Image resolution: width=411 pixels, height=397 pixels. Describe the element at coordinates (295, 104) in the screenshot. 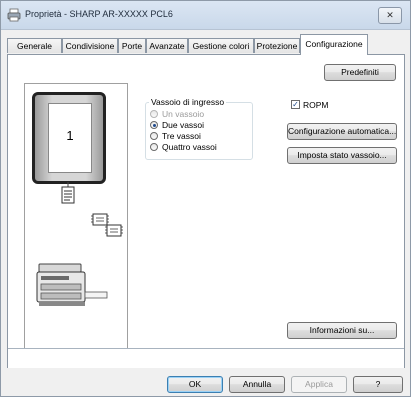

I see `ropm-checkbox: ✓` at that location.